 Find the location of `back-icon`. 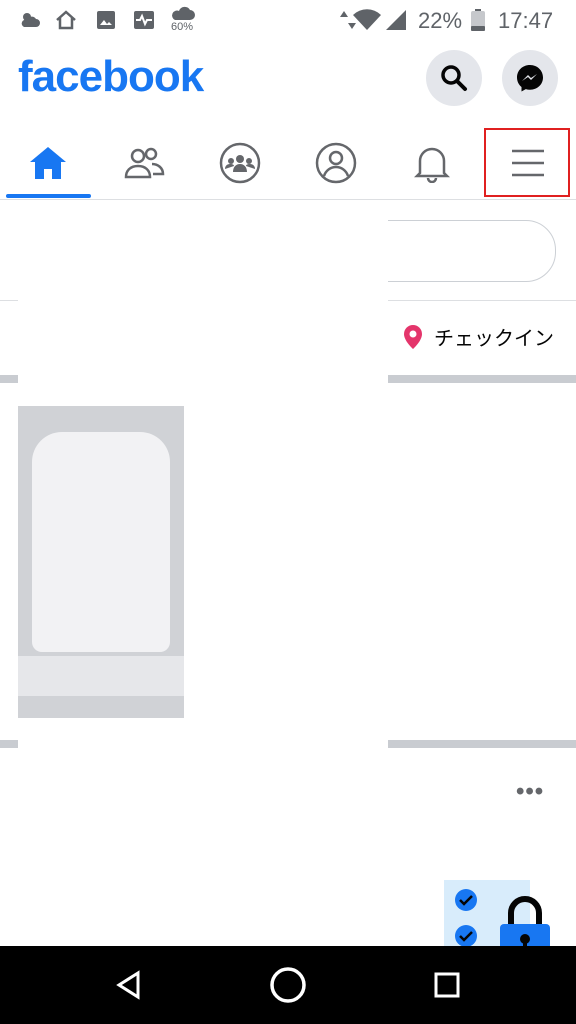

back-icon is located at coordinates (128, 985).